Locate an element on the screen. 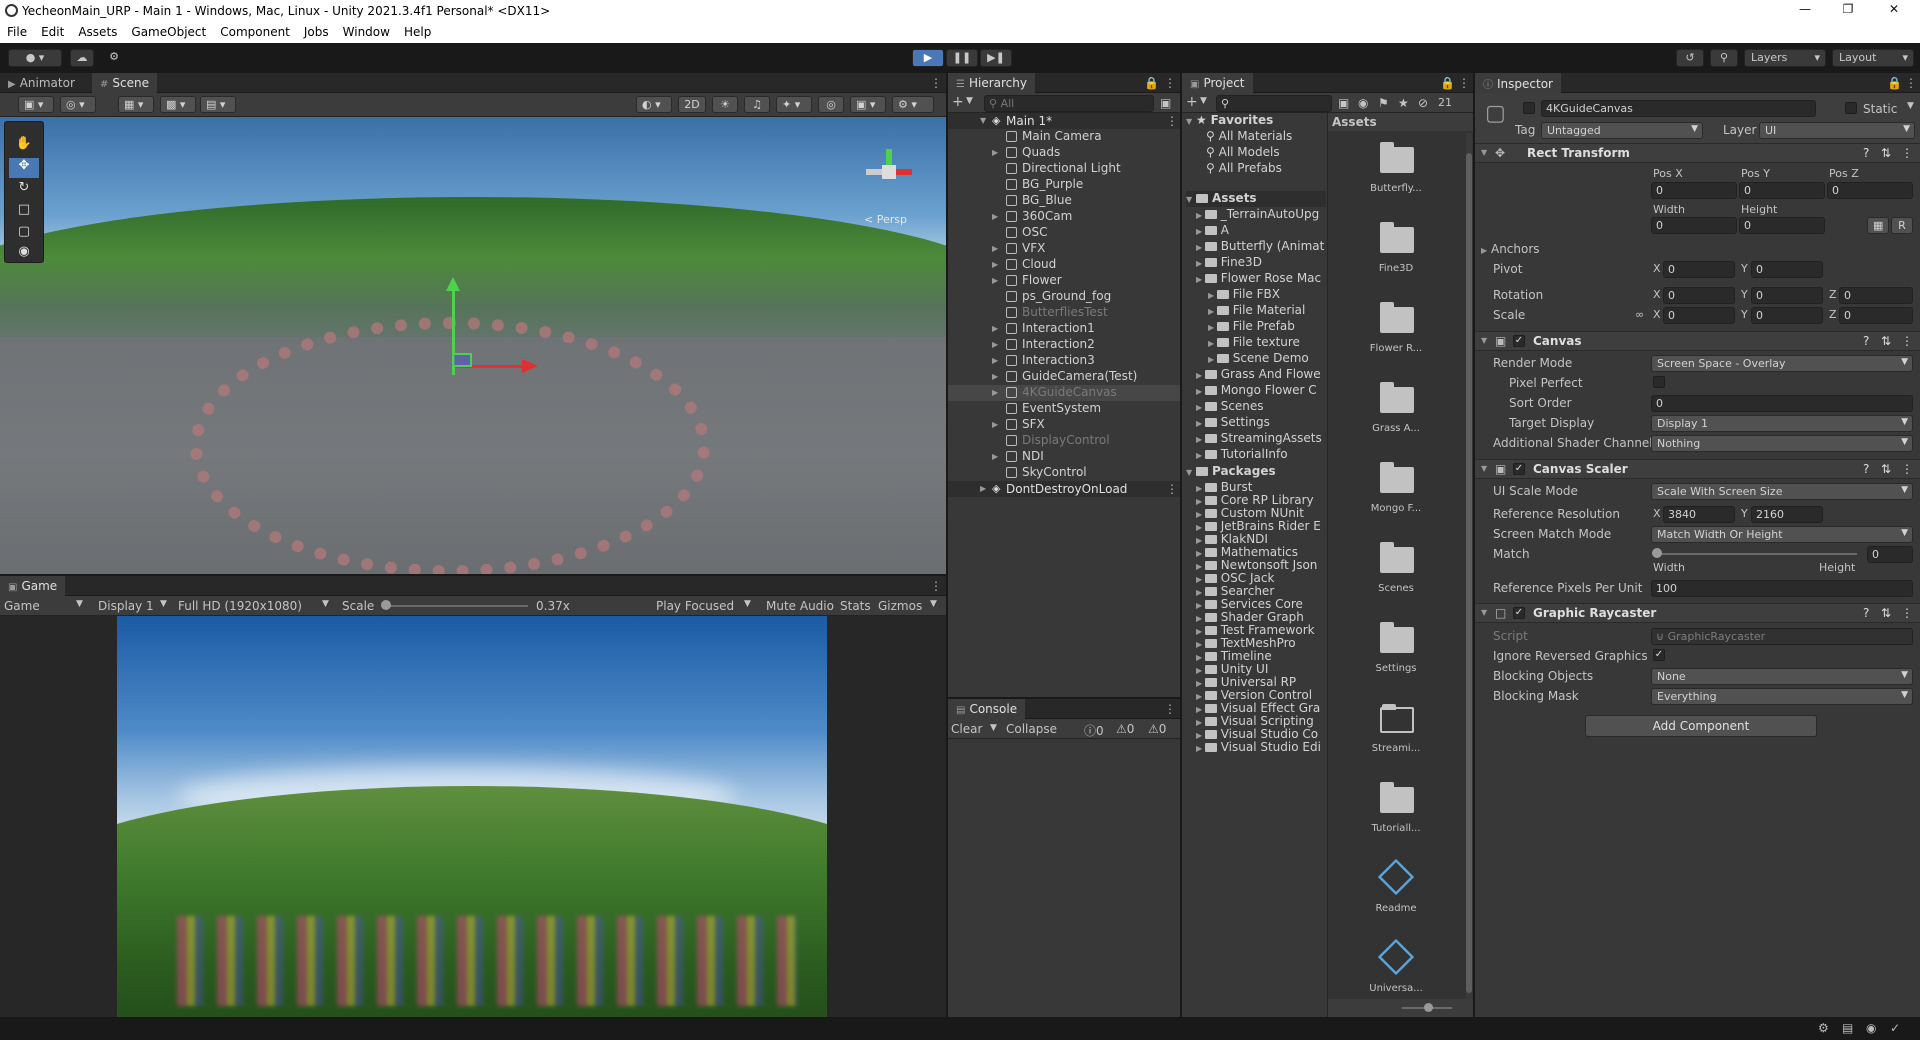  anchors-row: ▶ Anchors is located at coordinates (1510, 249).